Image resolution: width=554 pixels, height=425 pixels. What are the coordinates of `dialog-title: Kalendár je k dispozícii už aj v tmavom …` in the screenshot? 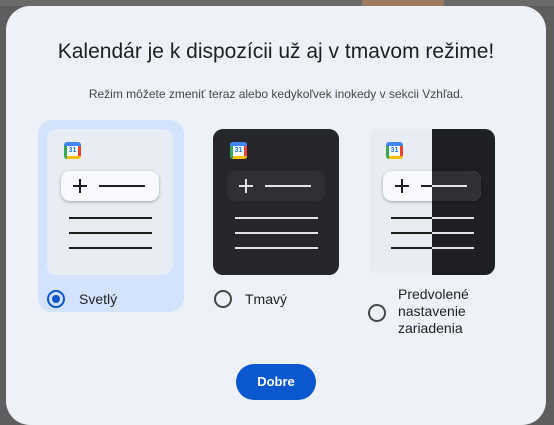 It's located at (276, 51).